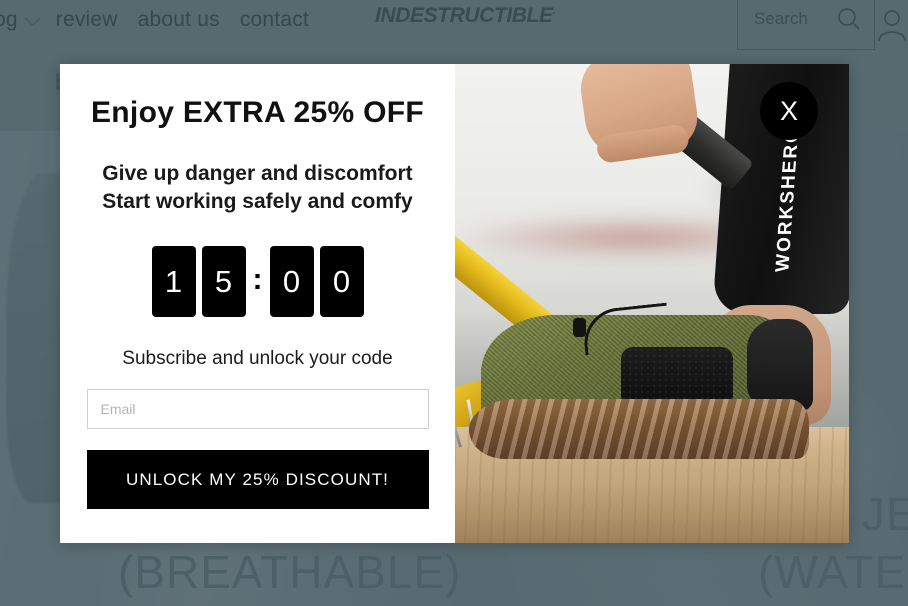 Image resolution: width=908 pixels, height=606 pixels. What do you see at coordinates (257, 173) in the screenshot?
I see `popup-subheading-line-1: Give up danger and discomfort` at bounding box center [257, 173].